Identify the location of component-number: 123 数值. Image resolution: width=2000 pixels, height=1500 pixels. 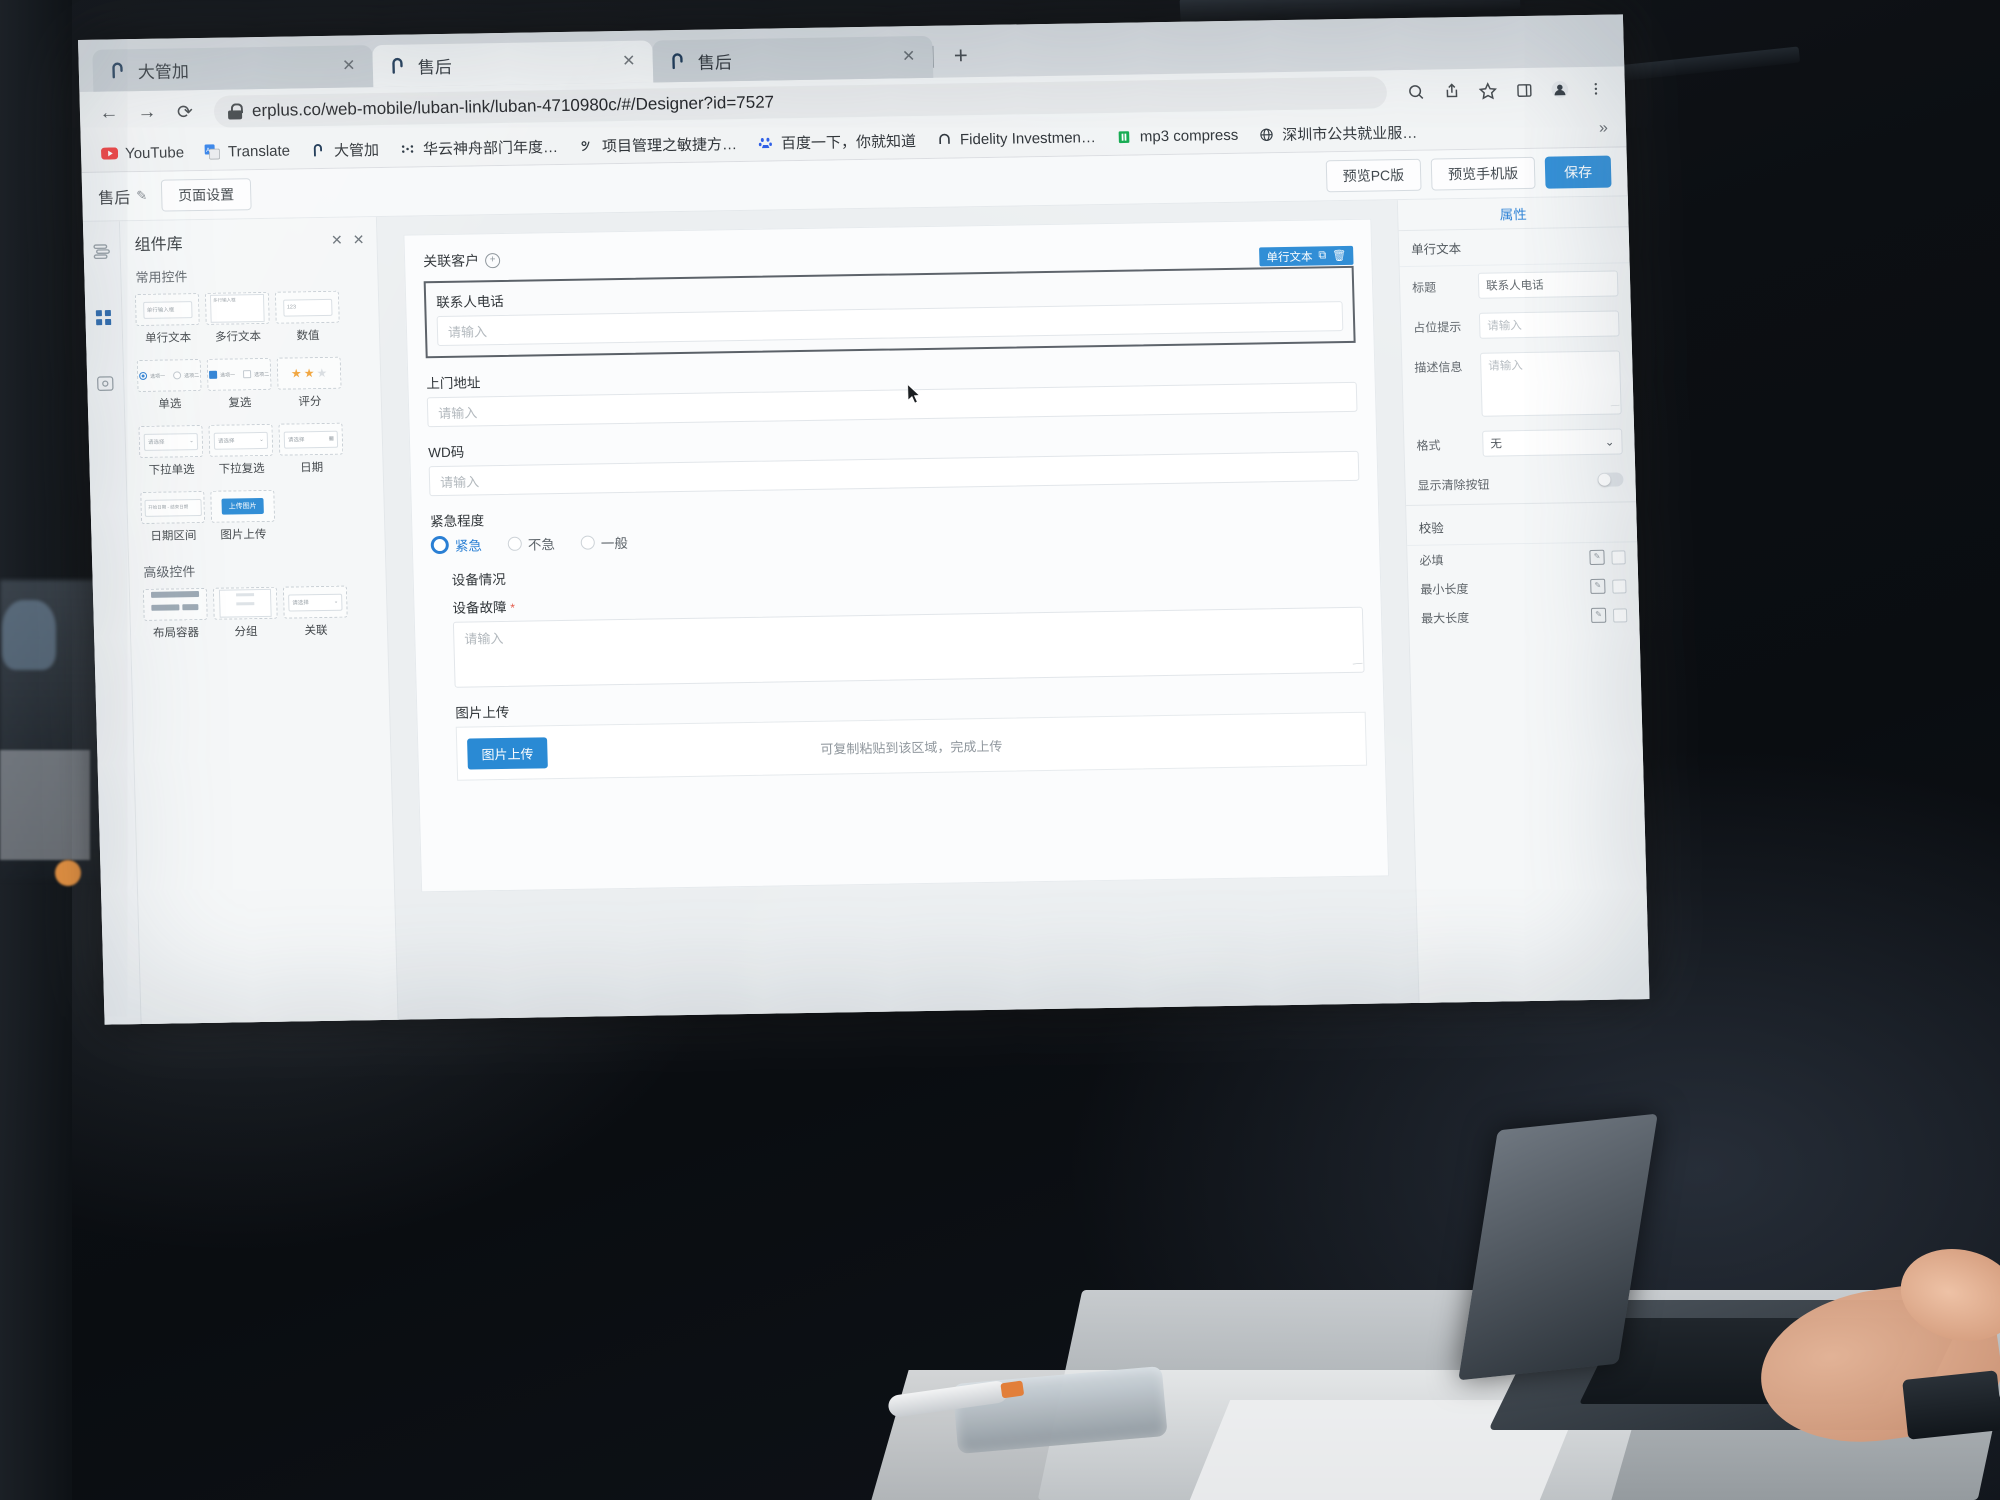
(307, 317).